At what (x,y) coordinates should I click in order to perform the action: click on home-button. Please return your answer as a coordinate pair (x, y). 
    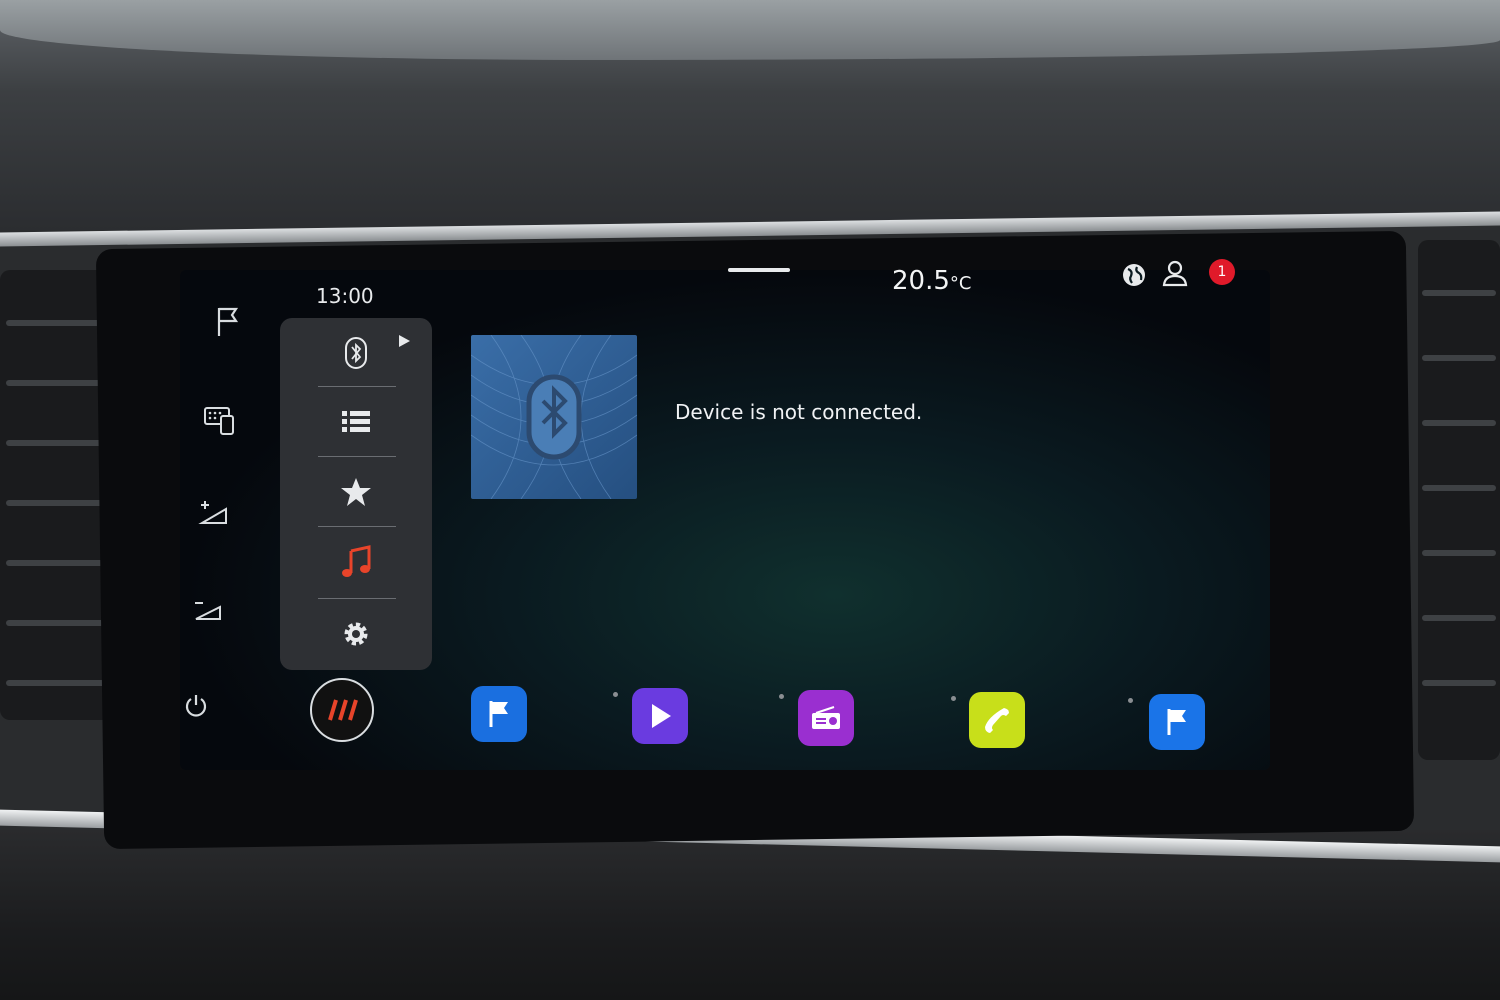
    Looking at the image, I should click on (342, 710).